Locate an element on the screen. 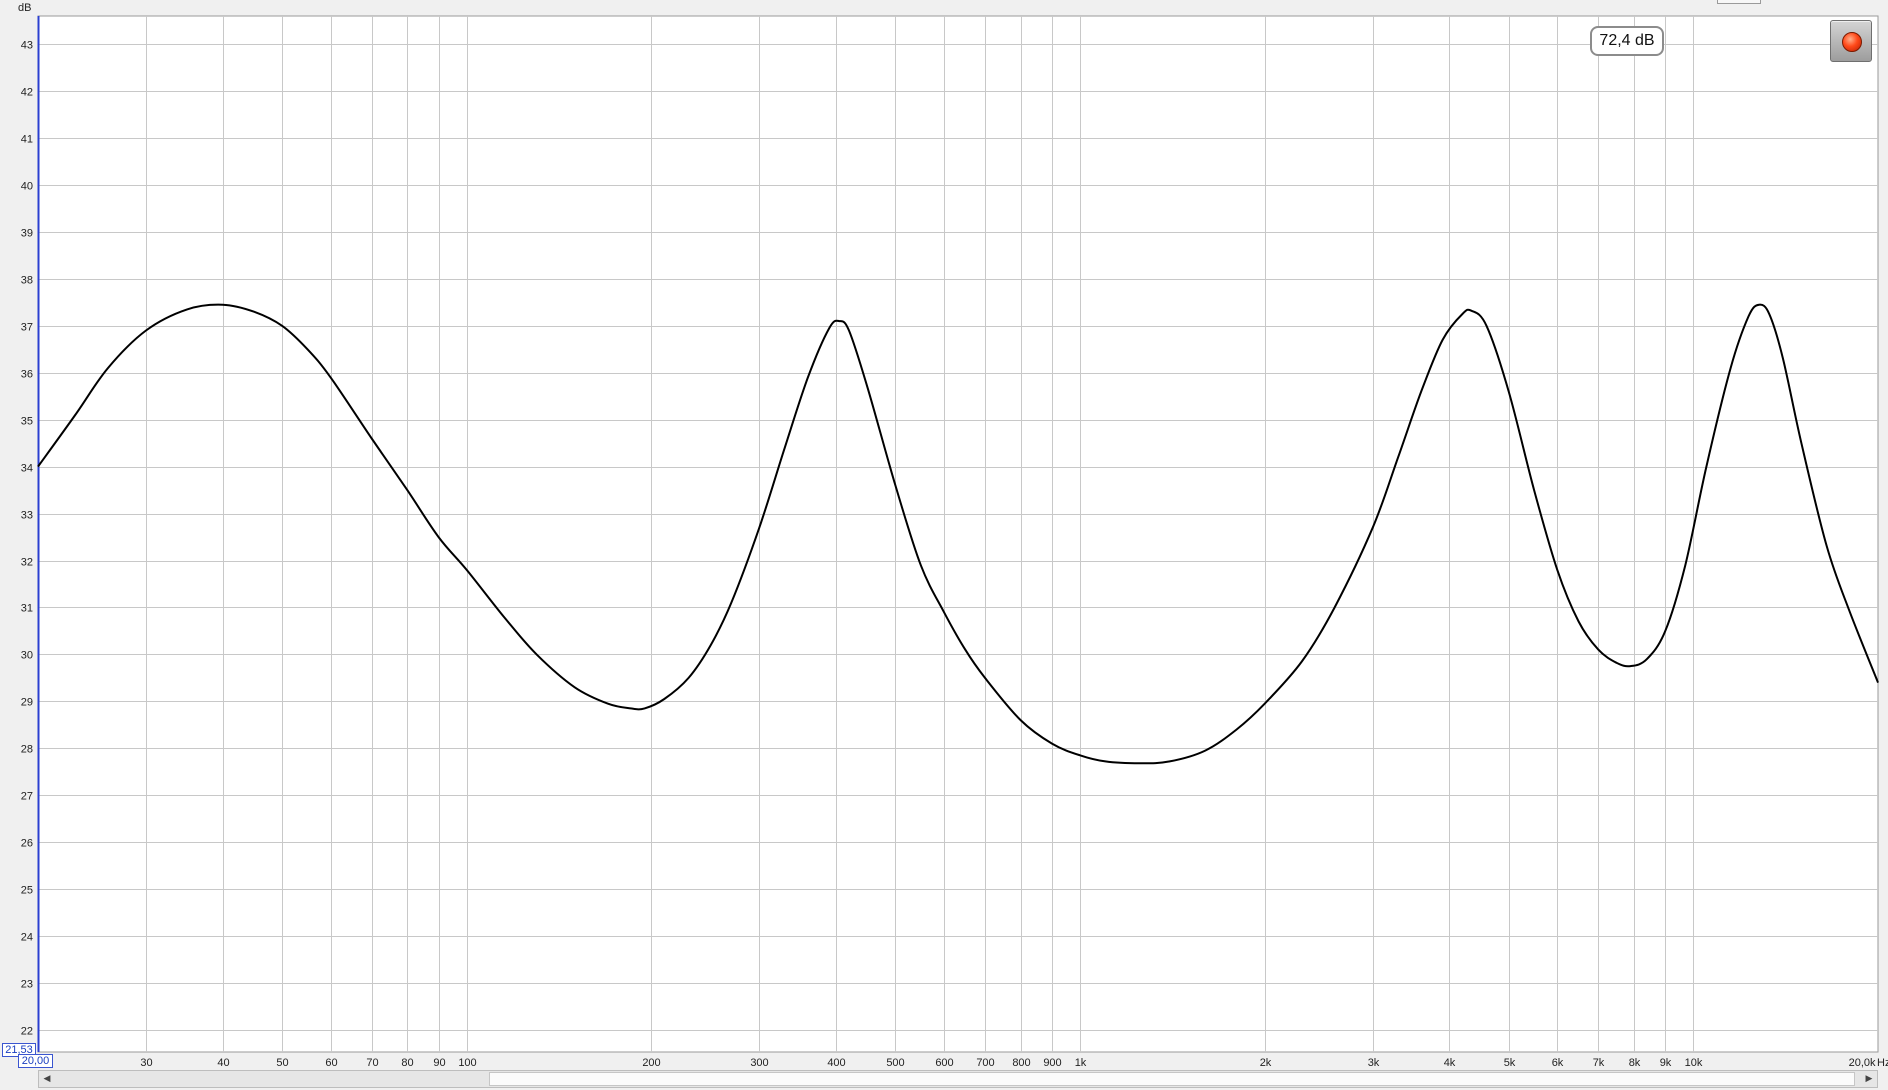 This screenshot has width=1888, height=1090. x-tick-label: 40 is located at coordinates (223, 1063).